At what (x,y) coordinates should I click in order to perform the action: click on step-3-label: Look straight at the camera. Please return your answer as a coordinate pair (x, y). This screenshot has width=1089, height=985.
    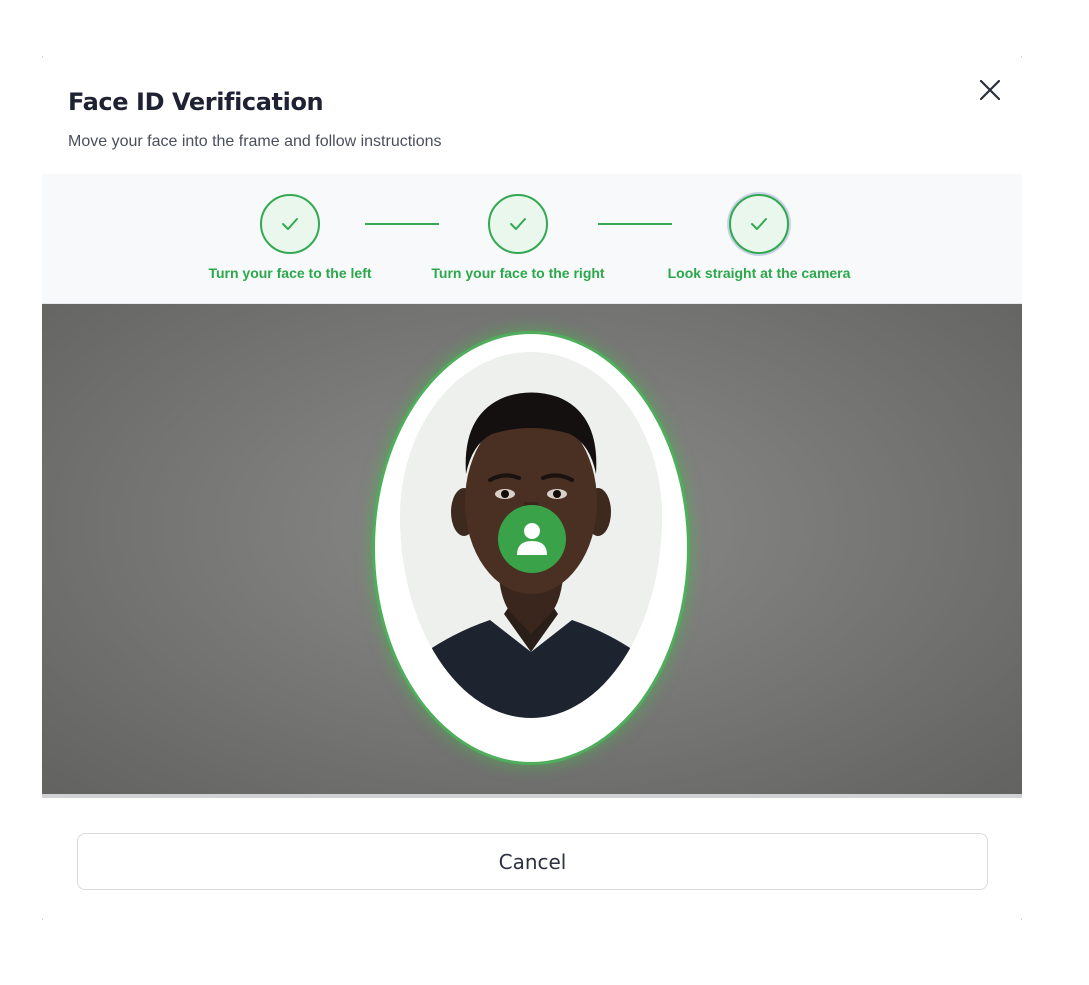
    Looking at the image, I should click on (759, 273).